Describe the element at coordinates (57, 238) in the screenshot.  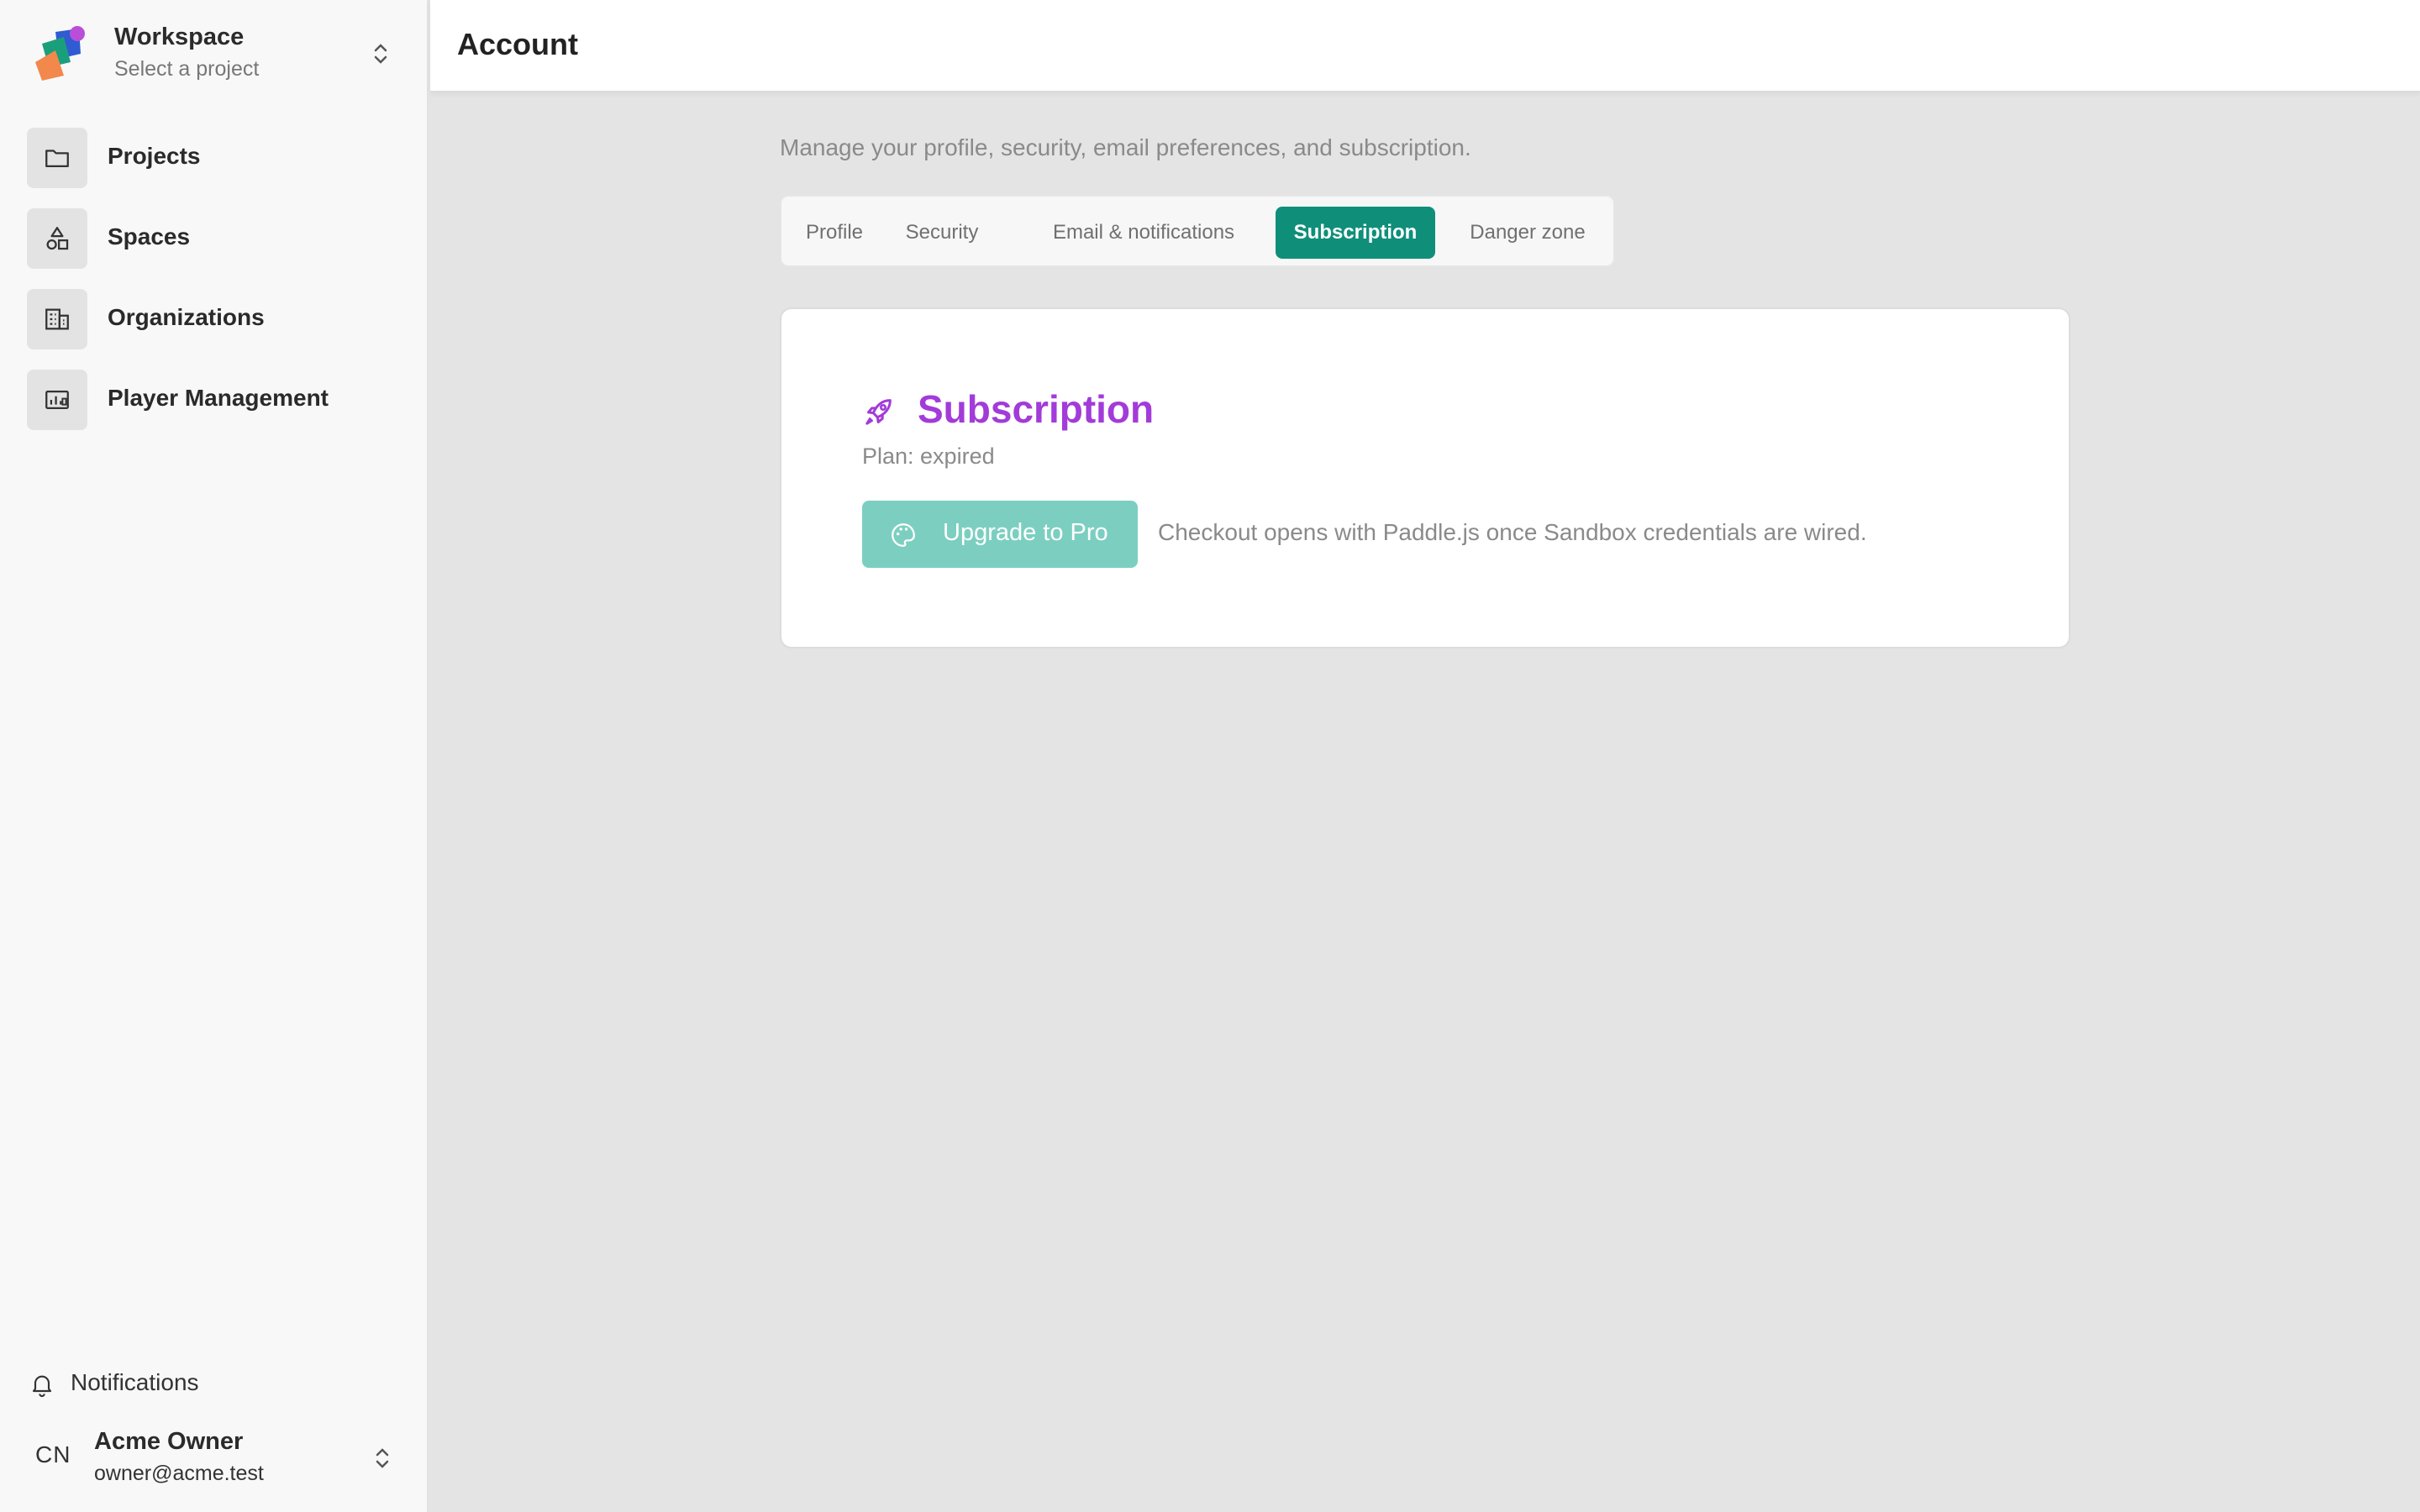
I see `shapes-icon` at that location.